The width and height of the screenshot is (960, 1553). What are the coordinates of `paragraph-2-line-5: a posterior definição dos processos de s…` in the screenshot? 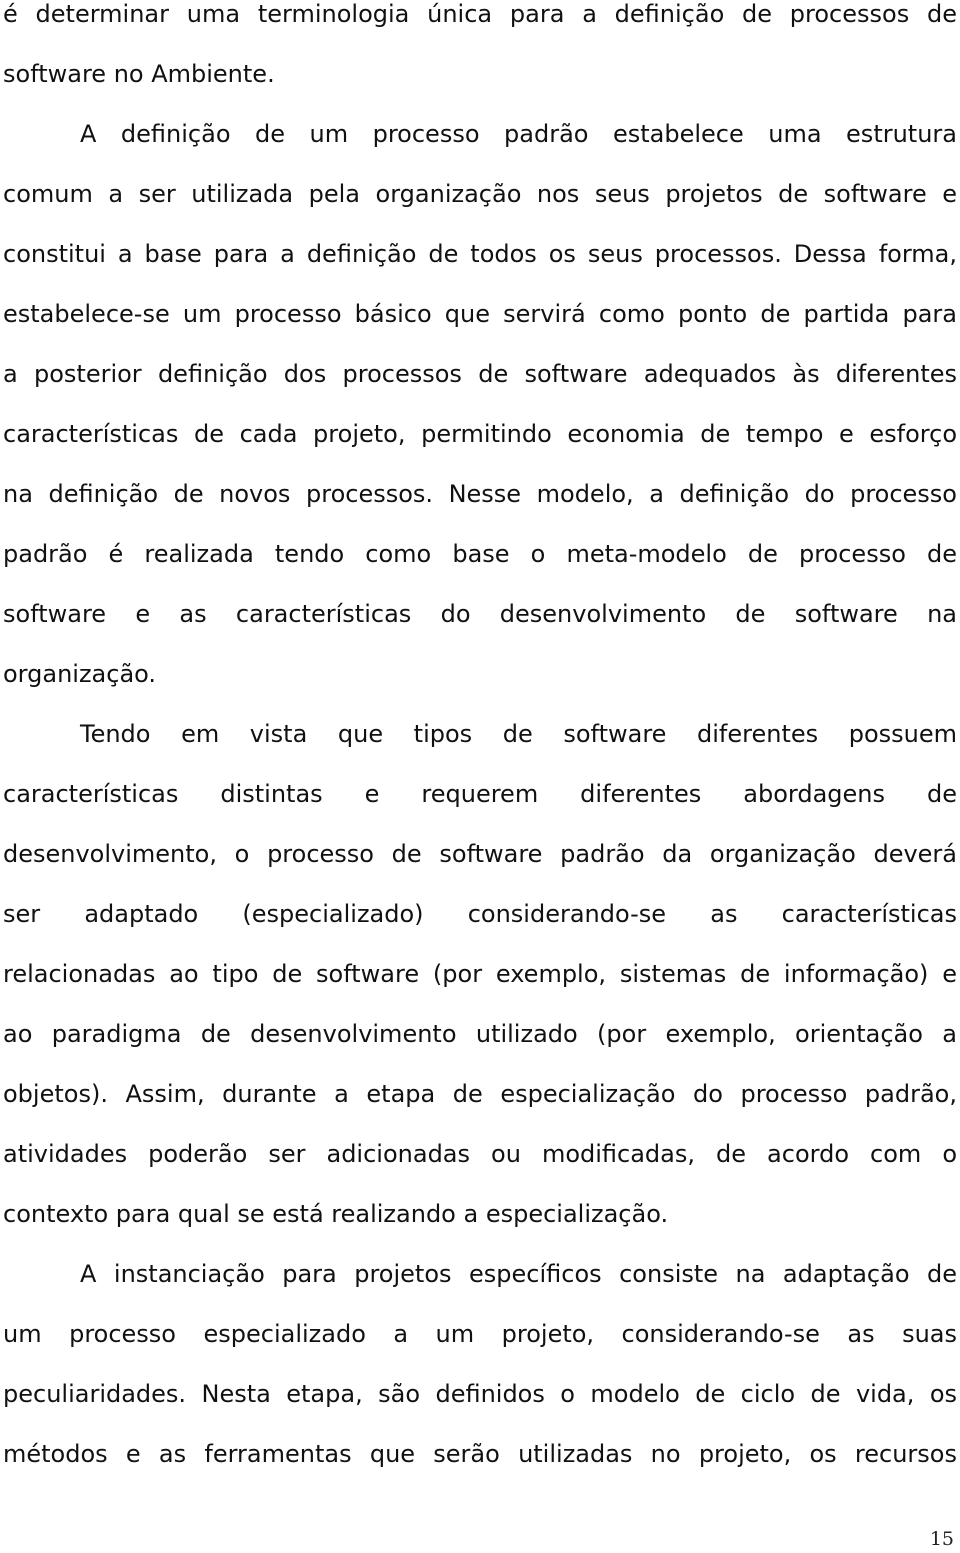 It's located at (480, 374).